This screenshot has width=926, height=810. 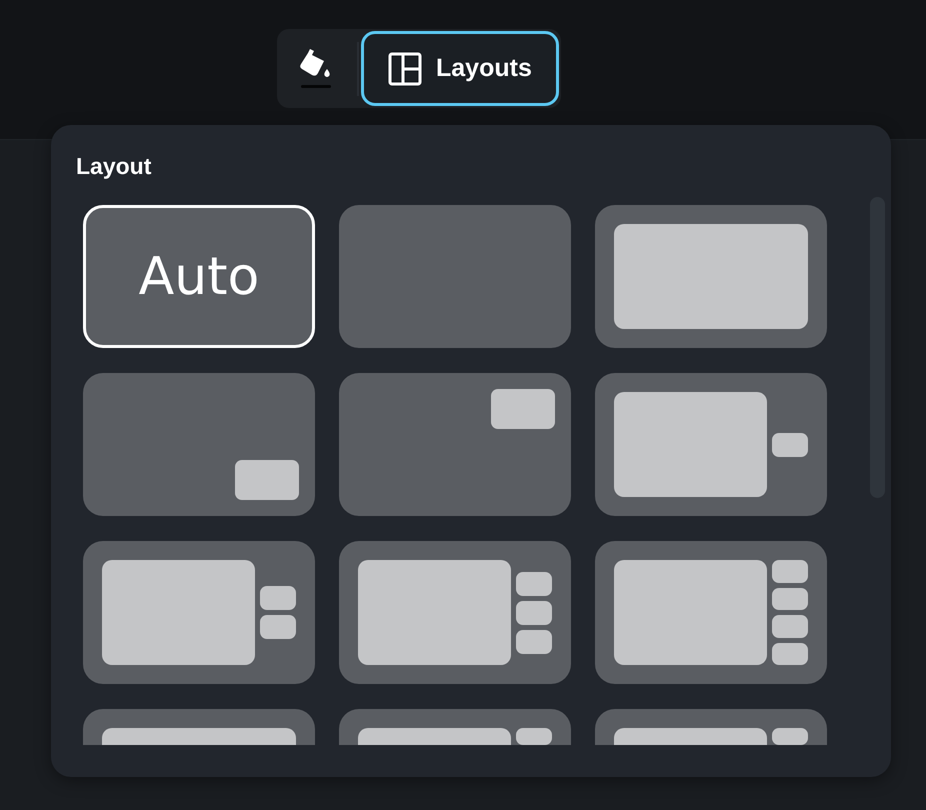 I want to click on paint-bucket-icon, so click(x=316, y=68).